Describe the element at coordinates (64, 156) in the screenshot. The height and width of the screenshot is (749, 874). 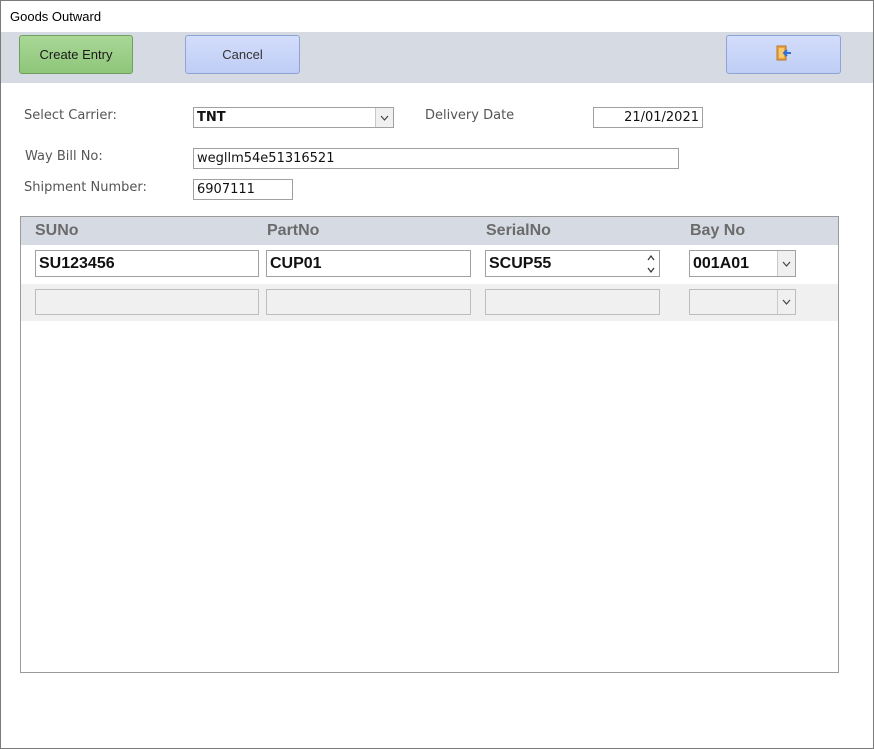
I see `waybill-label: Way Bill No:` at that location.